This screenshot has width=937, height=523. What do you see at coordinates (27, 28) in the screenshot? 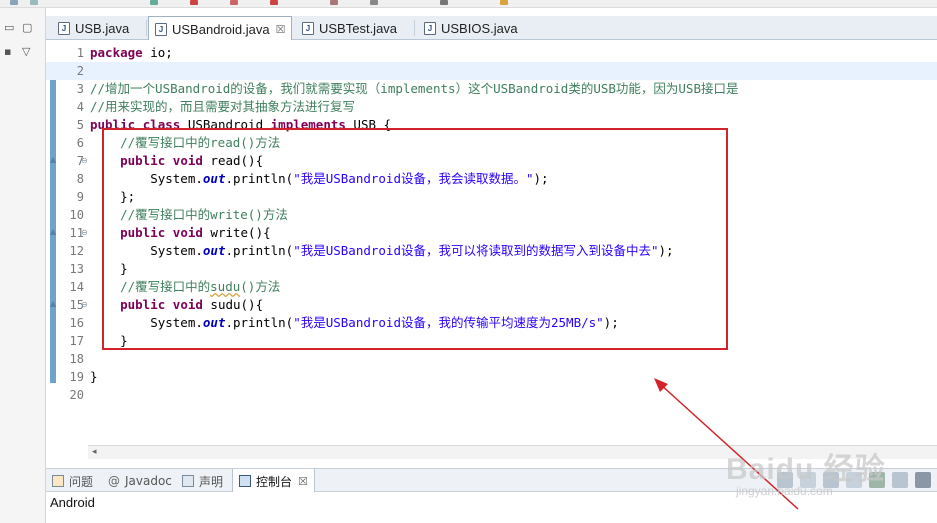
I see `restore-icon: ▢` at bounding box center [27, 28].